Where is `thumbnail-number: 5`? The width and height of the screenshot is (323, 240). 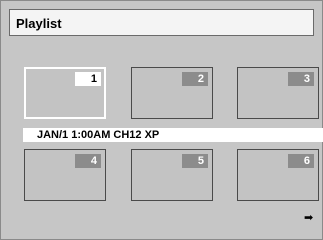 thumbnail-number: 5 is located at coordinates (195, 161).